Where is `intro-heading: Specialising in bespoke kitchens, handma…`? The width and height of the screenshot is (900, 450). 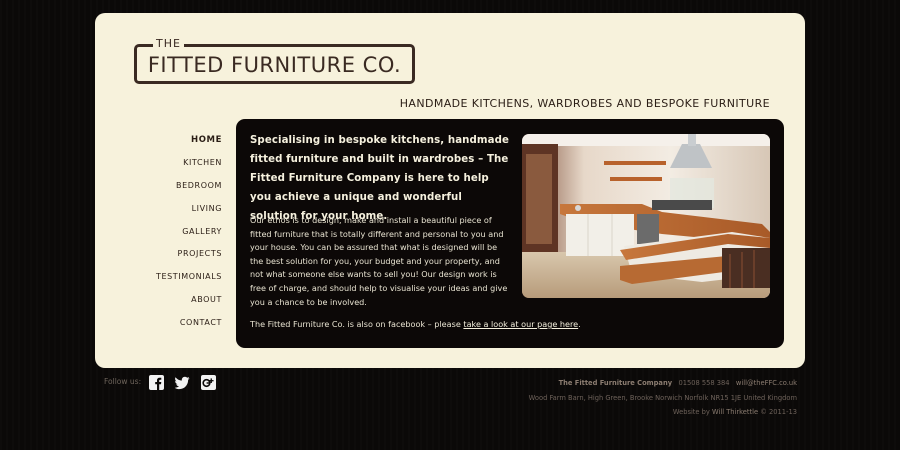
intro-heading: Specialising in bespoke kitchens, handma… is located at coordinates (380, 178).